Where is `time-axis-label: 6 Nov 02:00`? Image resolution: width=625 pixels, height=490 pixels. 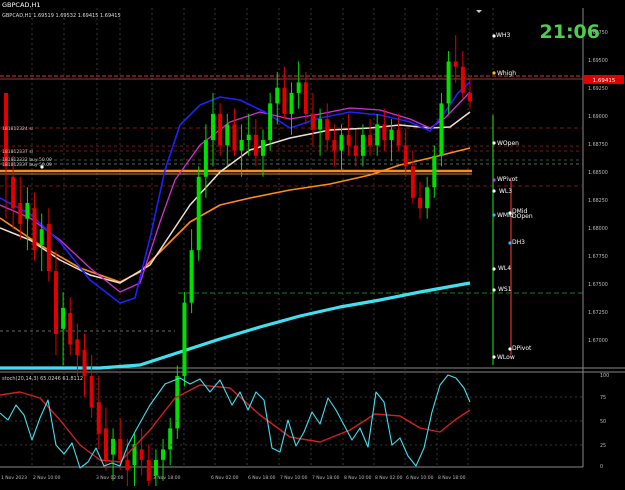
time-axis-label: 6 Nov 02:00 is located at coordinates (225, 478).